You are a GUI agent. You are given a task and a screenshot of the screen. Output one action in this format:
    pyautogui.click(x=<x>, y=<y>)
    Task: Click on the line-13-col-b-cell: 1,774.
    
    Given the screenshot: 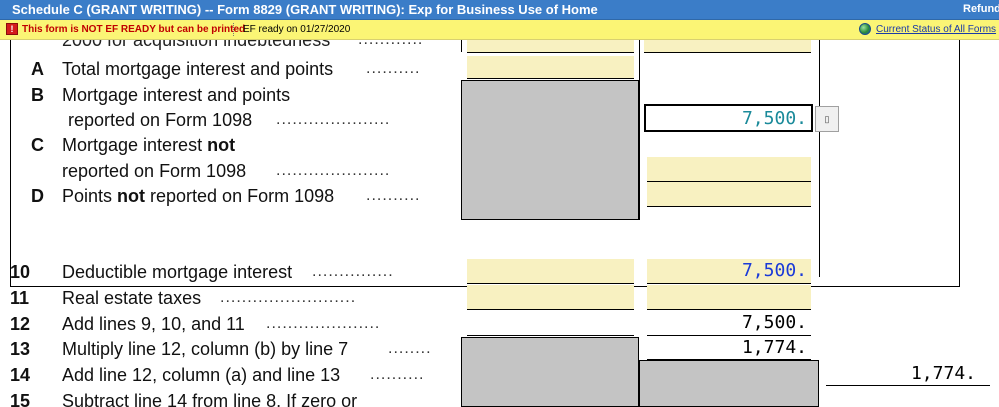 What is the action you would take?
    pyautogui.click(x=729, y=348)
    